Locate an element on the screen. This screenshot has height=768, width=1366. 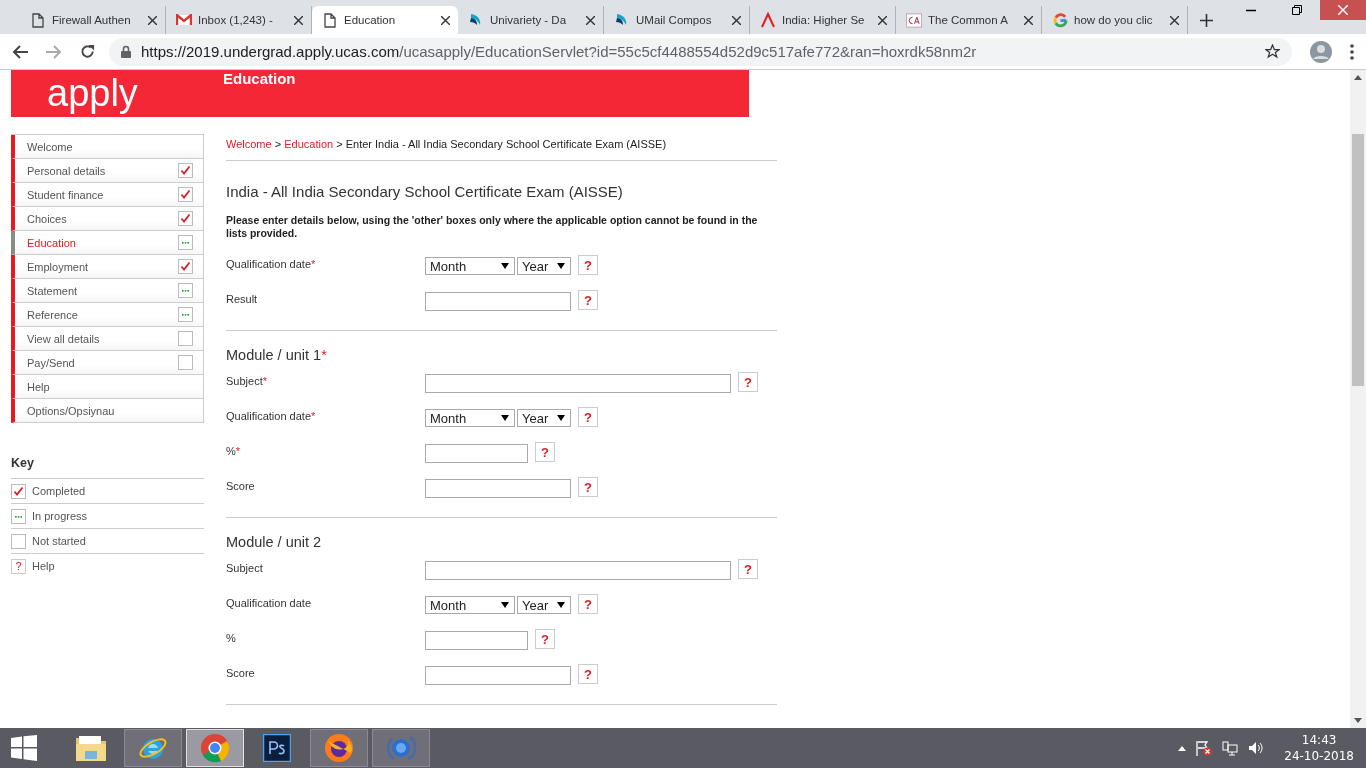
mail-icon is located at coordinates (184, 20).